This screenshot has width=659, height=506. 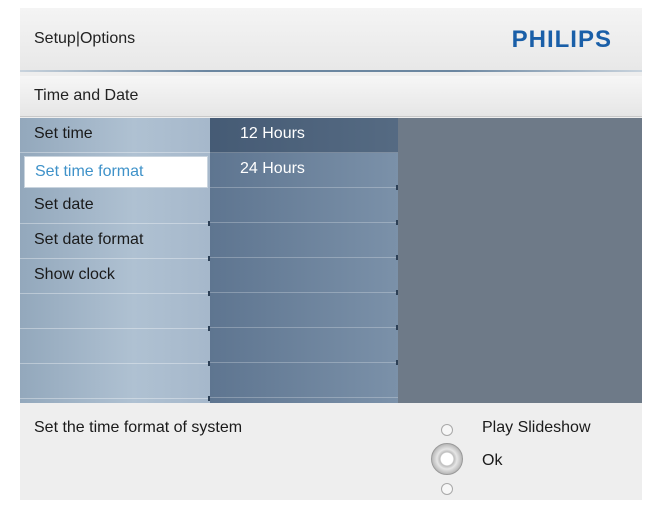 I want to click on menu-item-set-time-format: Set time format, so click(x=116, y=172).